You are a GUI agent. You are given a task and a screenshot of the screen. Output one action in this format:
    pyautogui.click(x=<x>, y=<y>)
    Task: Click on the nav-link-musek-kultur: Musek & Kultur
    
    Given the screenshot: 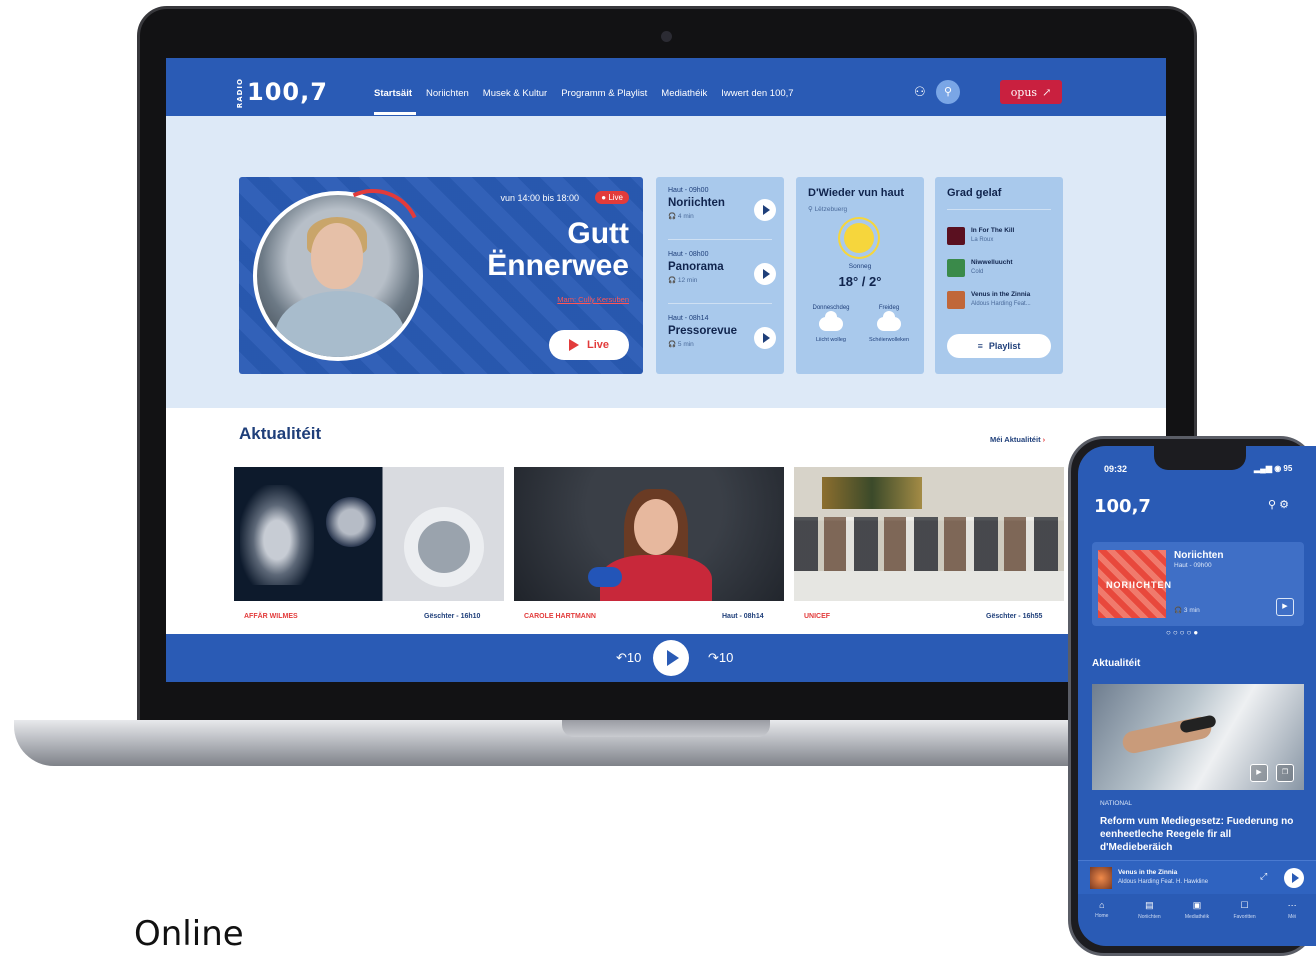 What is the action you would take?
    pyautogui.click(x=515, y=93)
    